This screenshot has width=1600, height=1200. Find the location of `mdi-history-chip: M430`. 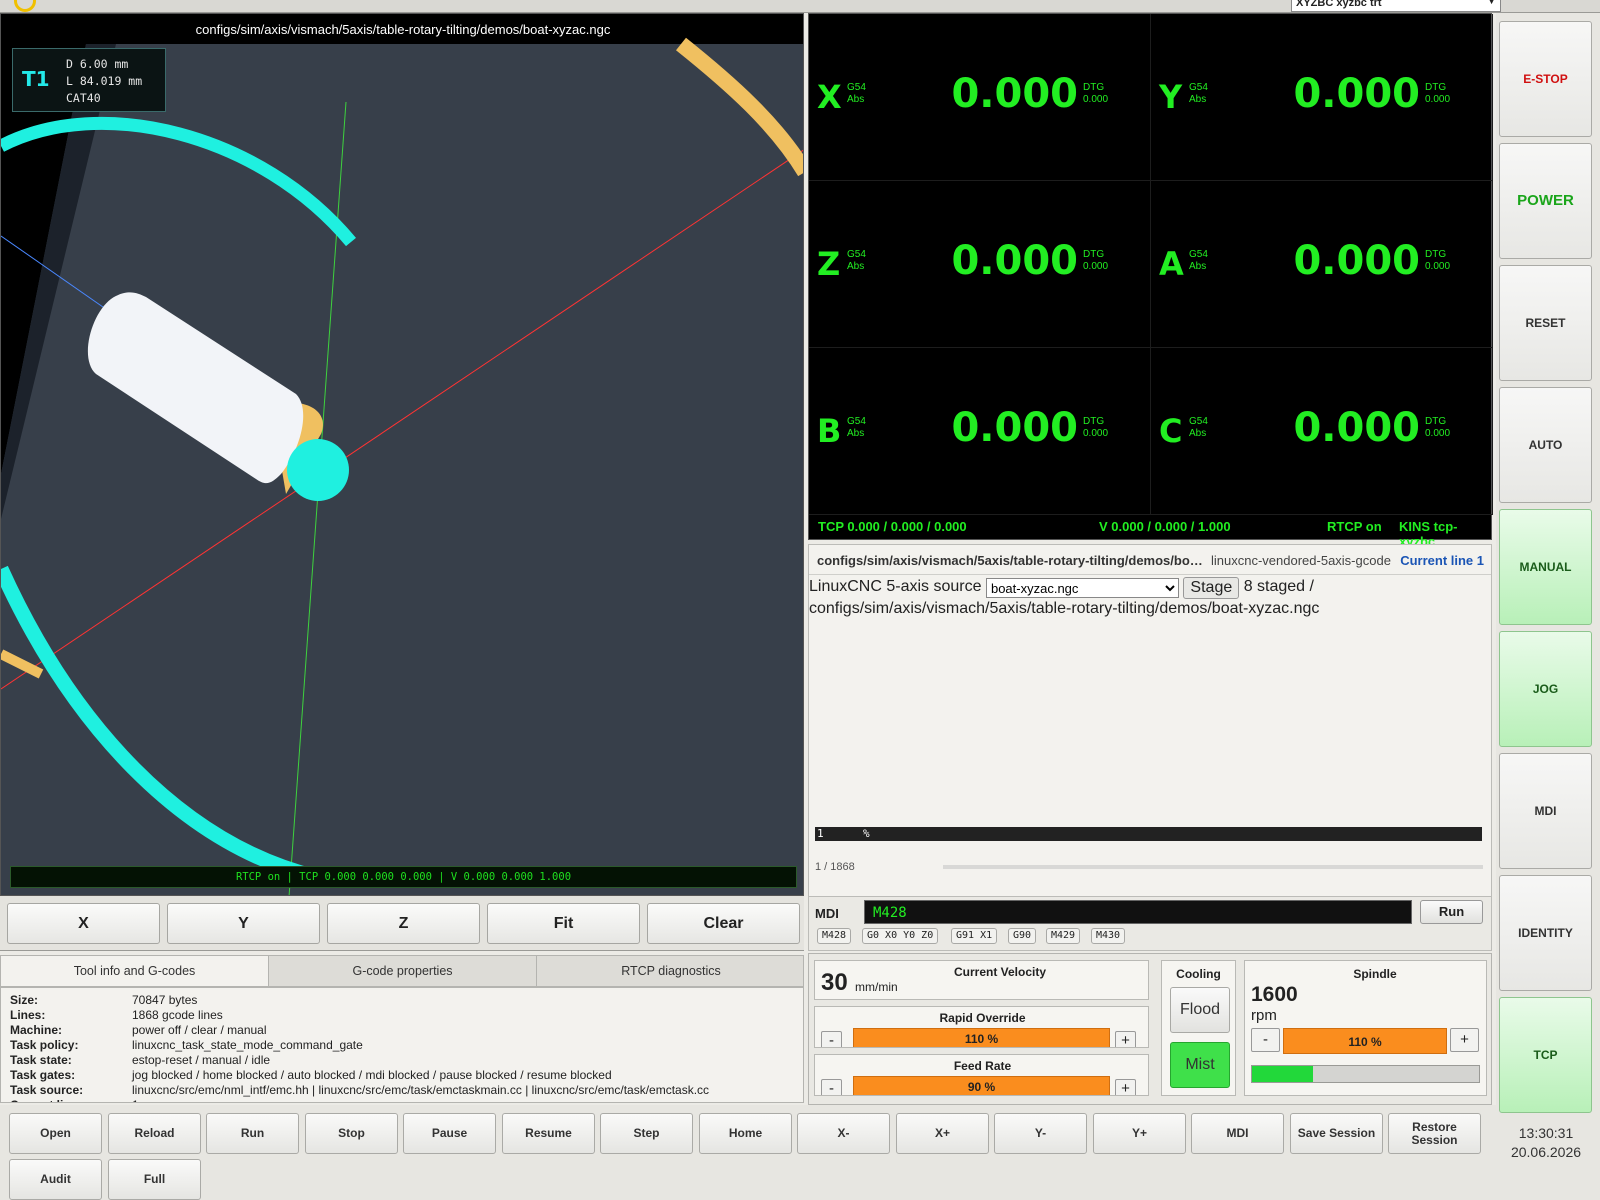

mdi-history-chip: M430 is located at coordinates (1108, 936).